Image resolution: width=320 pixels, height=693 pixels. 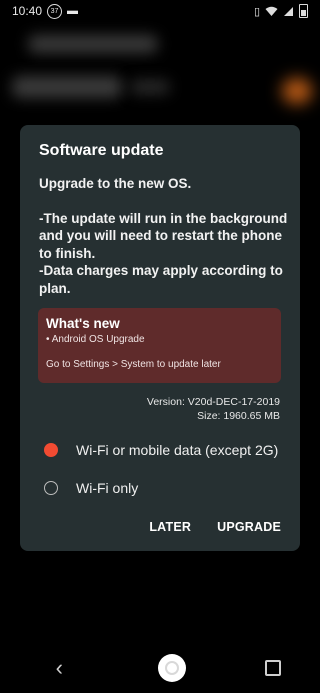 I want to click on whats-new-item: • Android OS Upgrade, so click(x=95, y=339).